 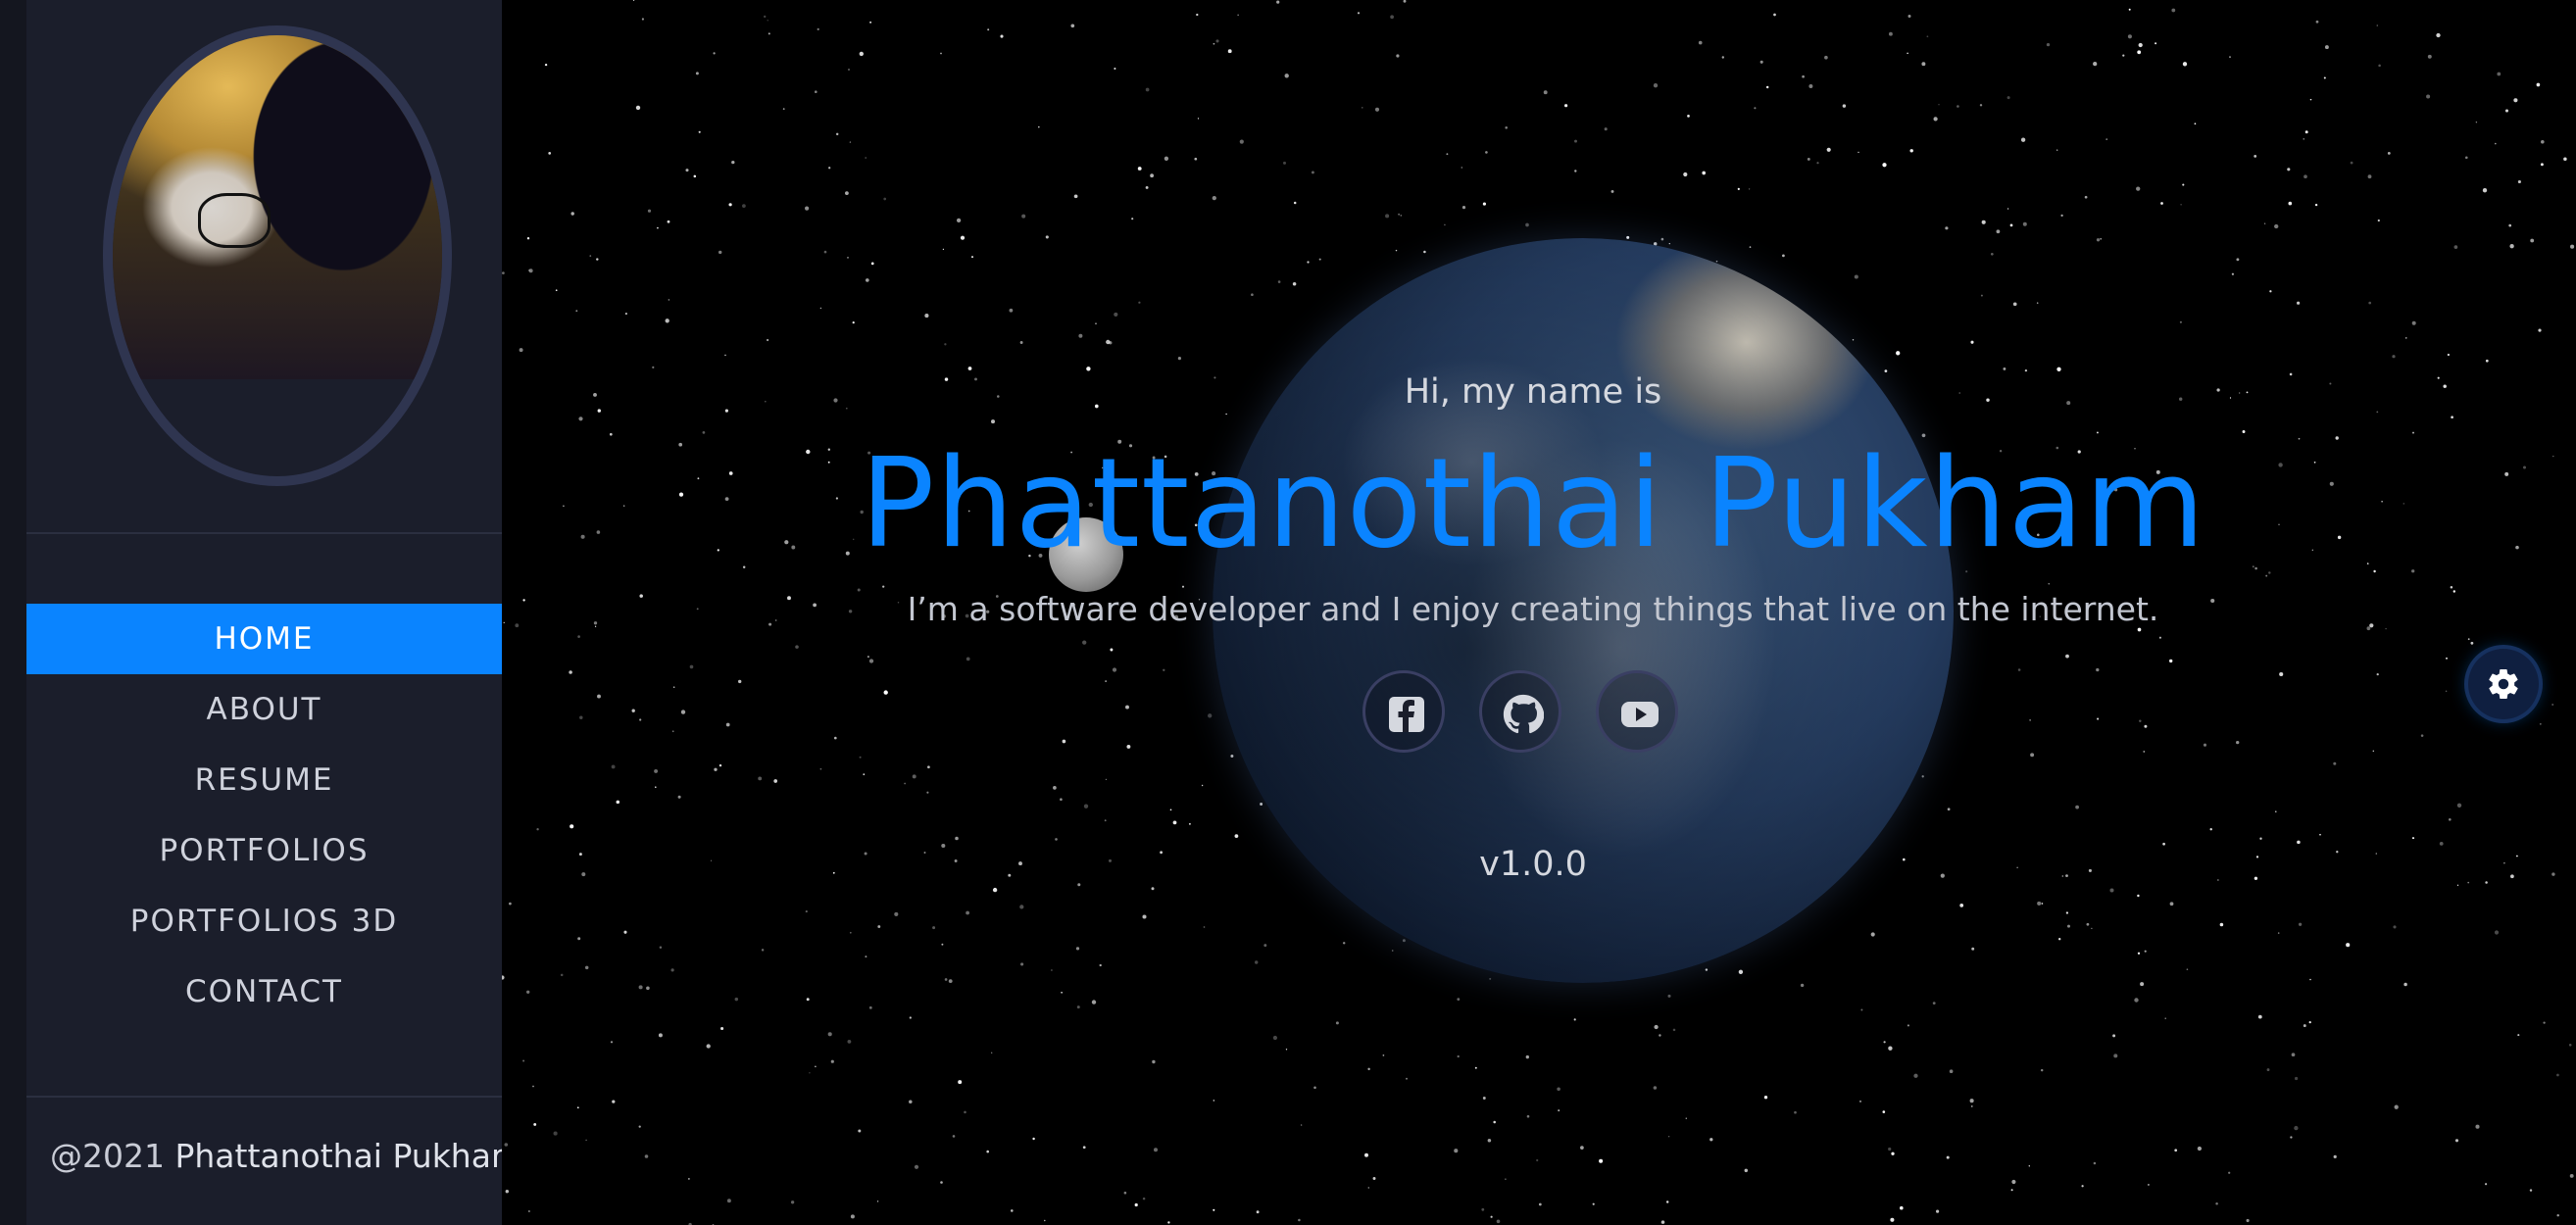 What do you see at coordinates (13, 612) in the screenshot?
I see `edge-strip` at bounding box center [13, 612].